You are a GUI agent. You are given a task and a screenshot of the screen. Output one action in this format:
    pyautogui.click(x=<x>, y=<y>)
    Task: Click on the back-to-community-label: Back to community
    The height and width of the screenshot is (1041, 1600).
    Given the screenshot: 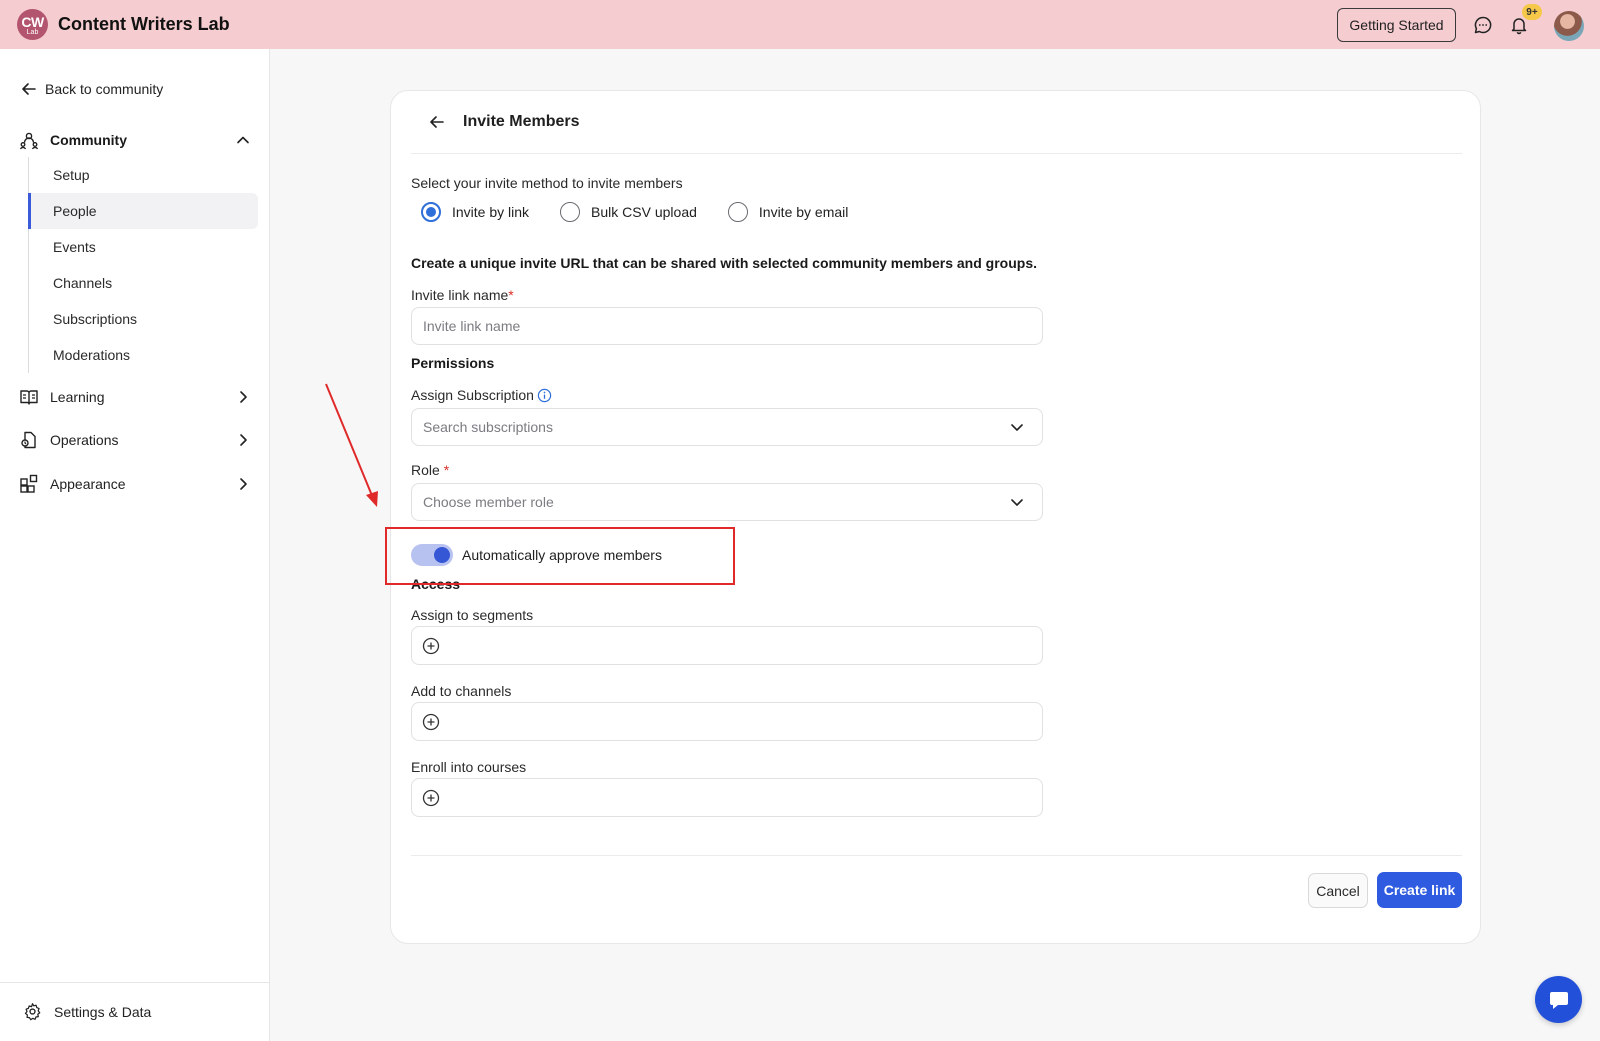 What is the action you would take?
    pyautogui.click(x=104, y=89)
    